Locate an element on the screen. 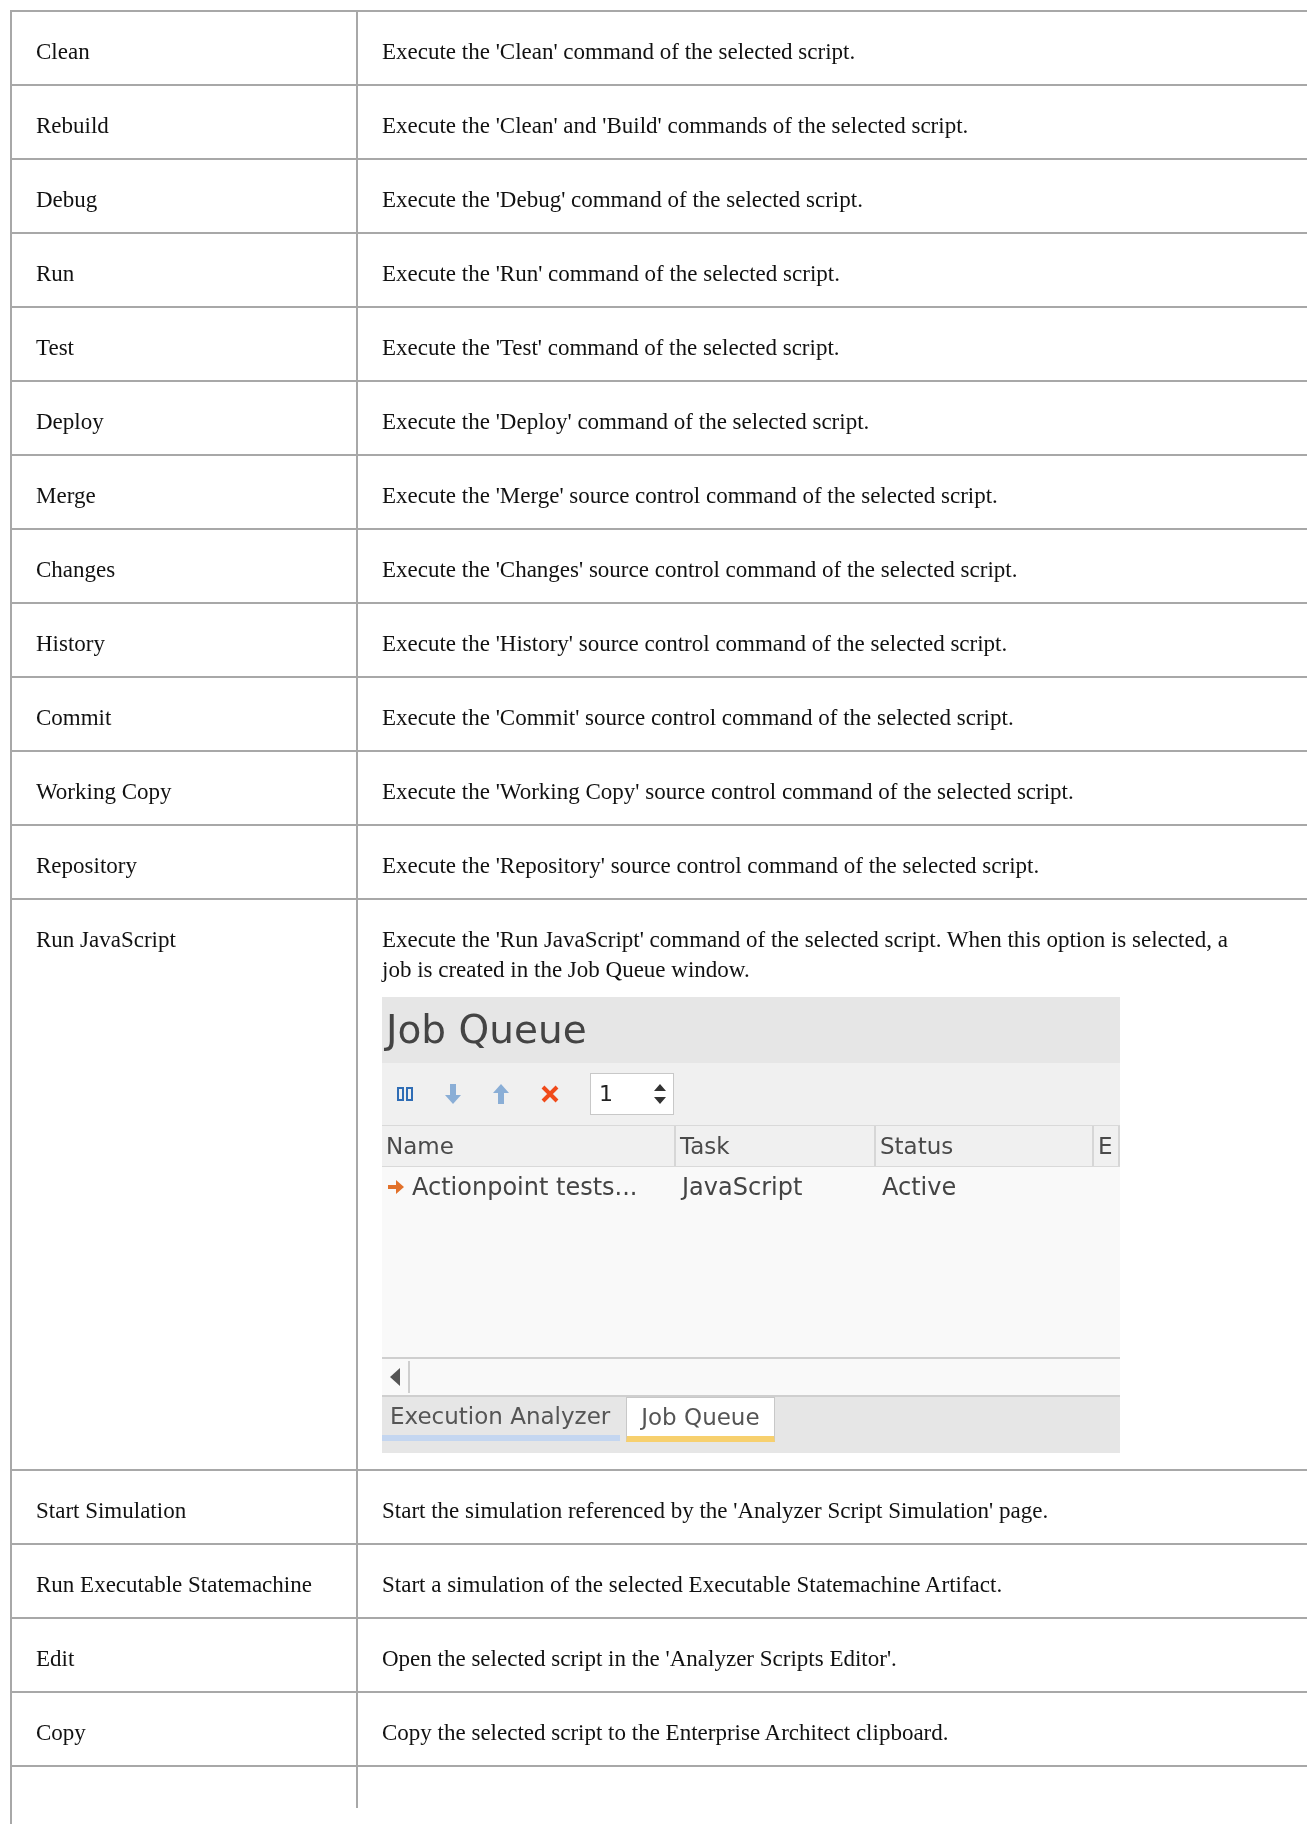 The image size is (1307, 1824). description-text: Execute the 'Run JavaScript' command of the selected script. When this option is selected, a job is created in the Job Queue window. is located at coordinates (805, 955).